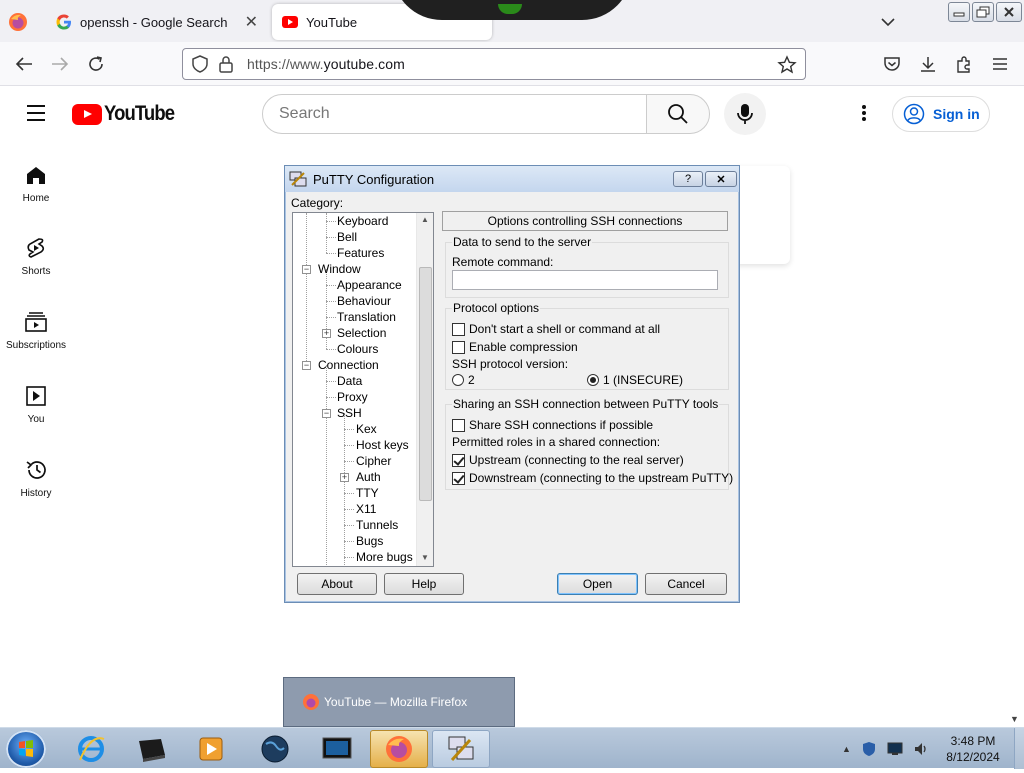 The width and height of the screenshot is (1024, 773). Describe the element at coordinates (337, 584) in the screenshot. I see `about-button: About` at that location.